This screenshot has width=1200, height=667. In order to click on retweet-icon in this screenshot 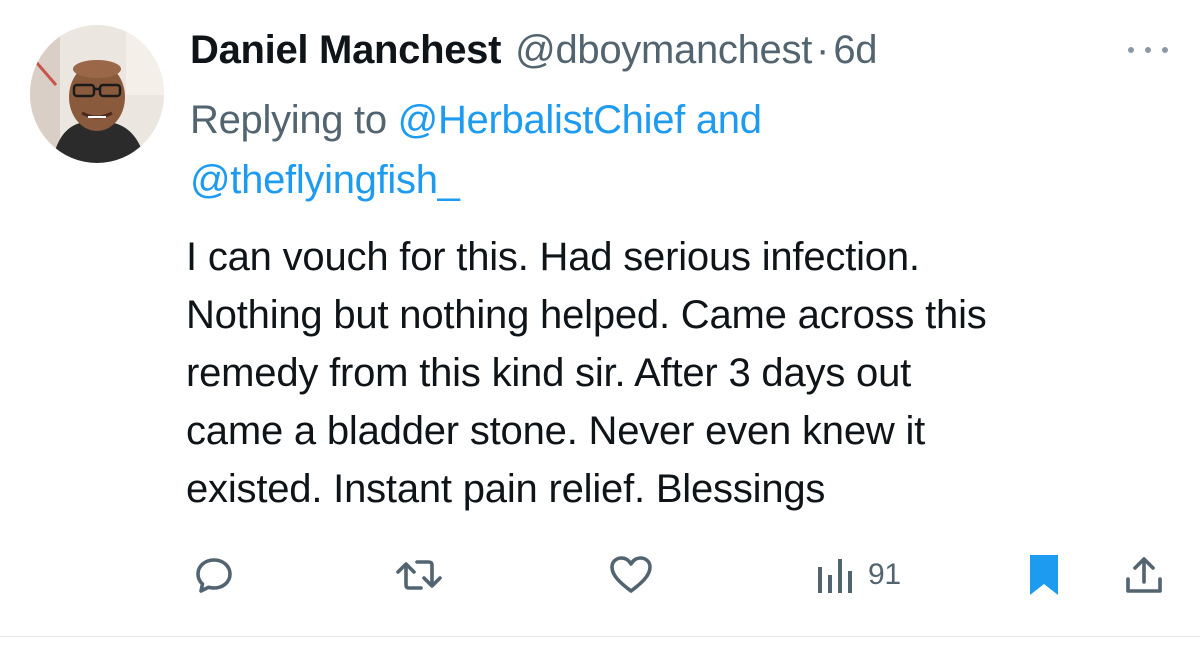, I will do `click(419, 575)`.